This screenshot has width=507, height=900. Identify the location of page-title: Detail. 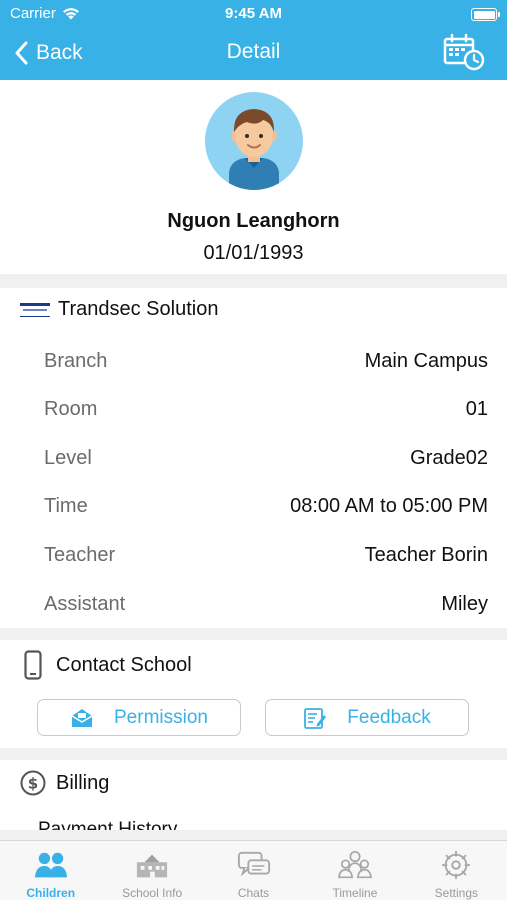
(253, 51).